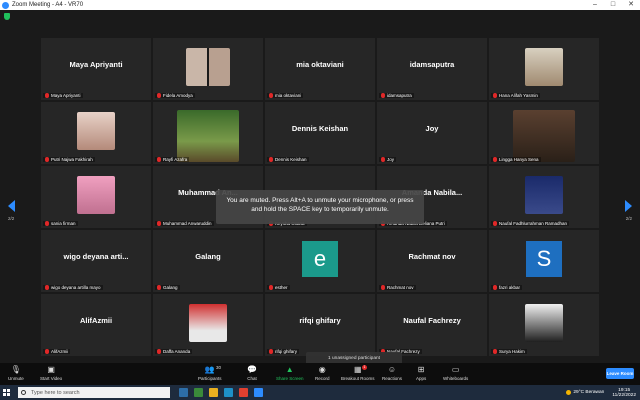 This screenshot has width=640, height=400. What do you see at coordinates (518, 95) in the screenshot?
I see `participant-name: Hana Alifah Yasmin` at bounding box center [518, 95].